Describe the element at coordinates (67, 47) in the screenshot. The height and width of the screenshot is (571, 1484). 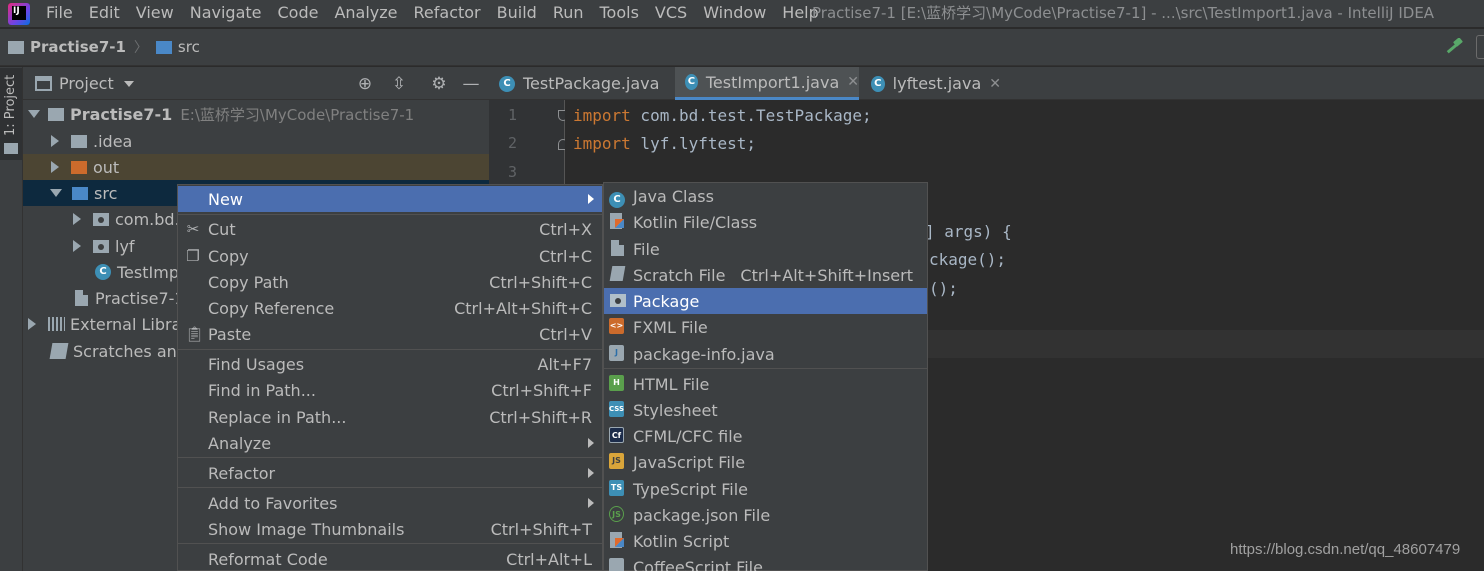
I see `breadcrumb-project: Practise7-1` at that location.